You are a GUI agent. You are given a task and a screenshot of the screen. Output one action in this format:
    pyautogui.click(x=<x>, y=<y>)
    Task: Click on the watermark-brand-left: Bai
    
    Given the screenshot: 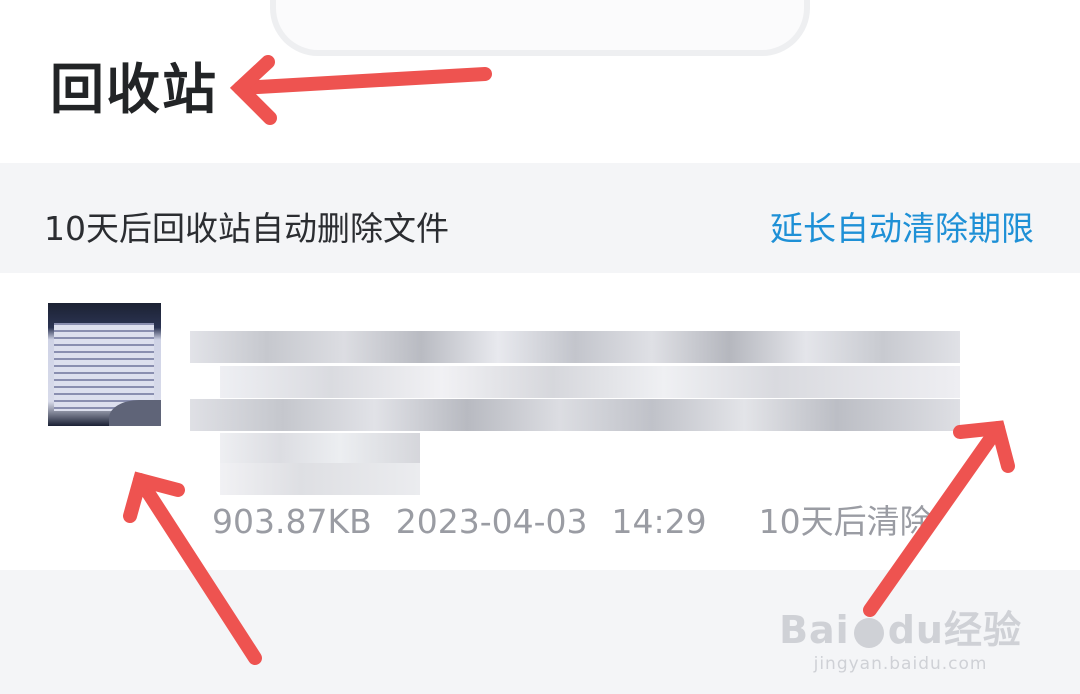 What is the action you would take?
    pyautogui.click(x=814, y=630)
    